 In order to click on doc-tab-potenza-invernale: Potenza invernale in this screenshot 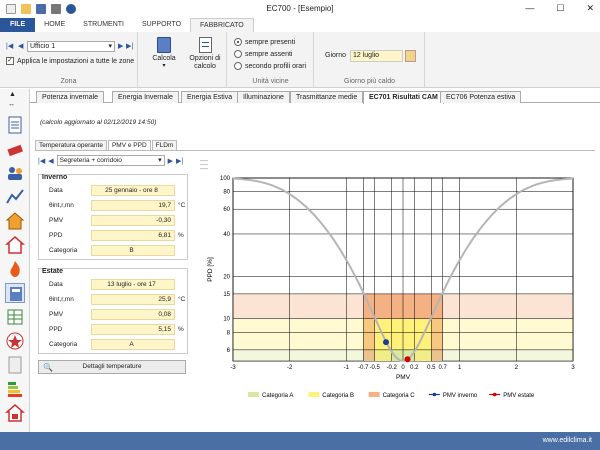, I will do `click(70, 97)`.